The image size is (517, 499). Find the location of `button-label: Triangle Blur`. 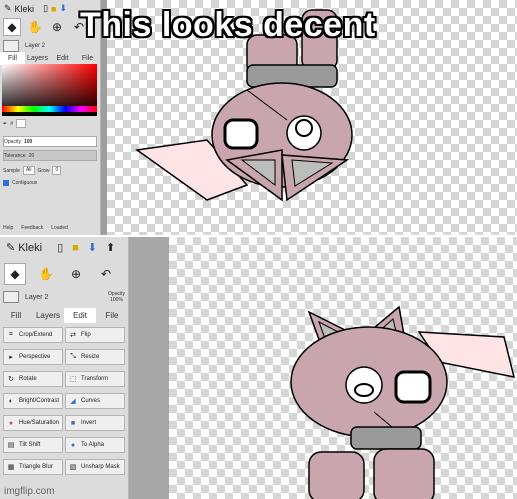

button-label: Triangle Blur is located at coordinates (36, 467).